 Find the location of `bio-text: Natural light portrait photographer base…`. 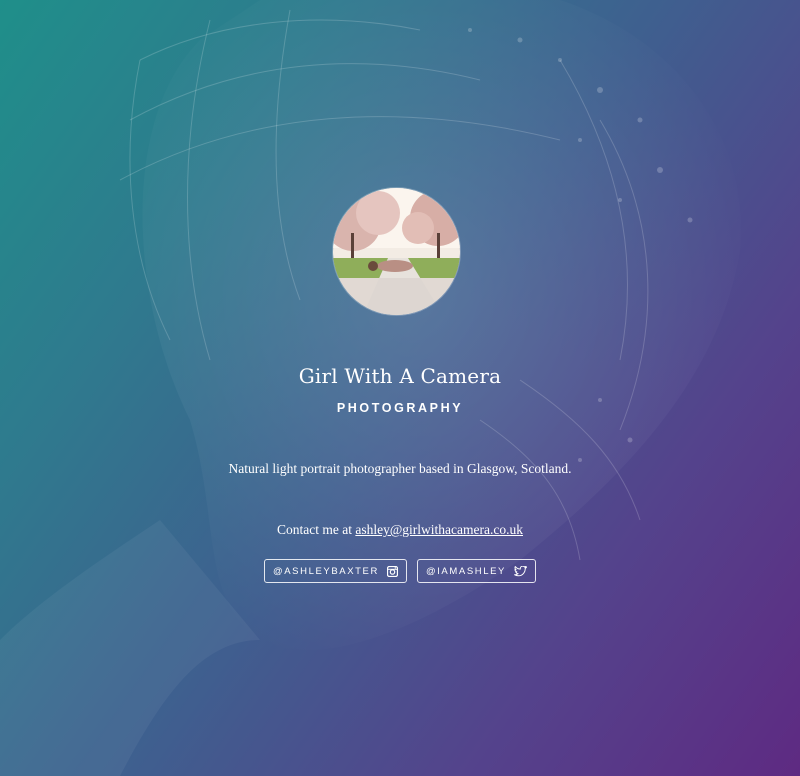

bio-text: Natural light portrait photographer base… is located at coordinates (400, 468).